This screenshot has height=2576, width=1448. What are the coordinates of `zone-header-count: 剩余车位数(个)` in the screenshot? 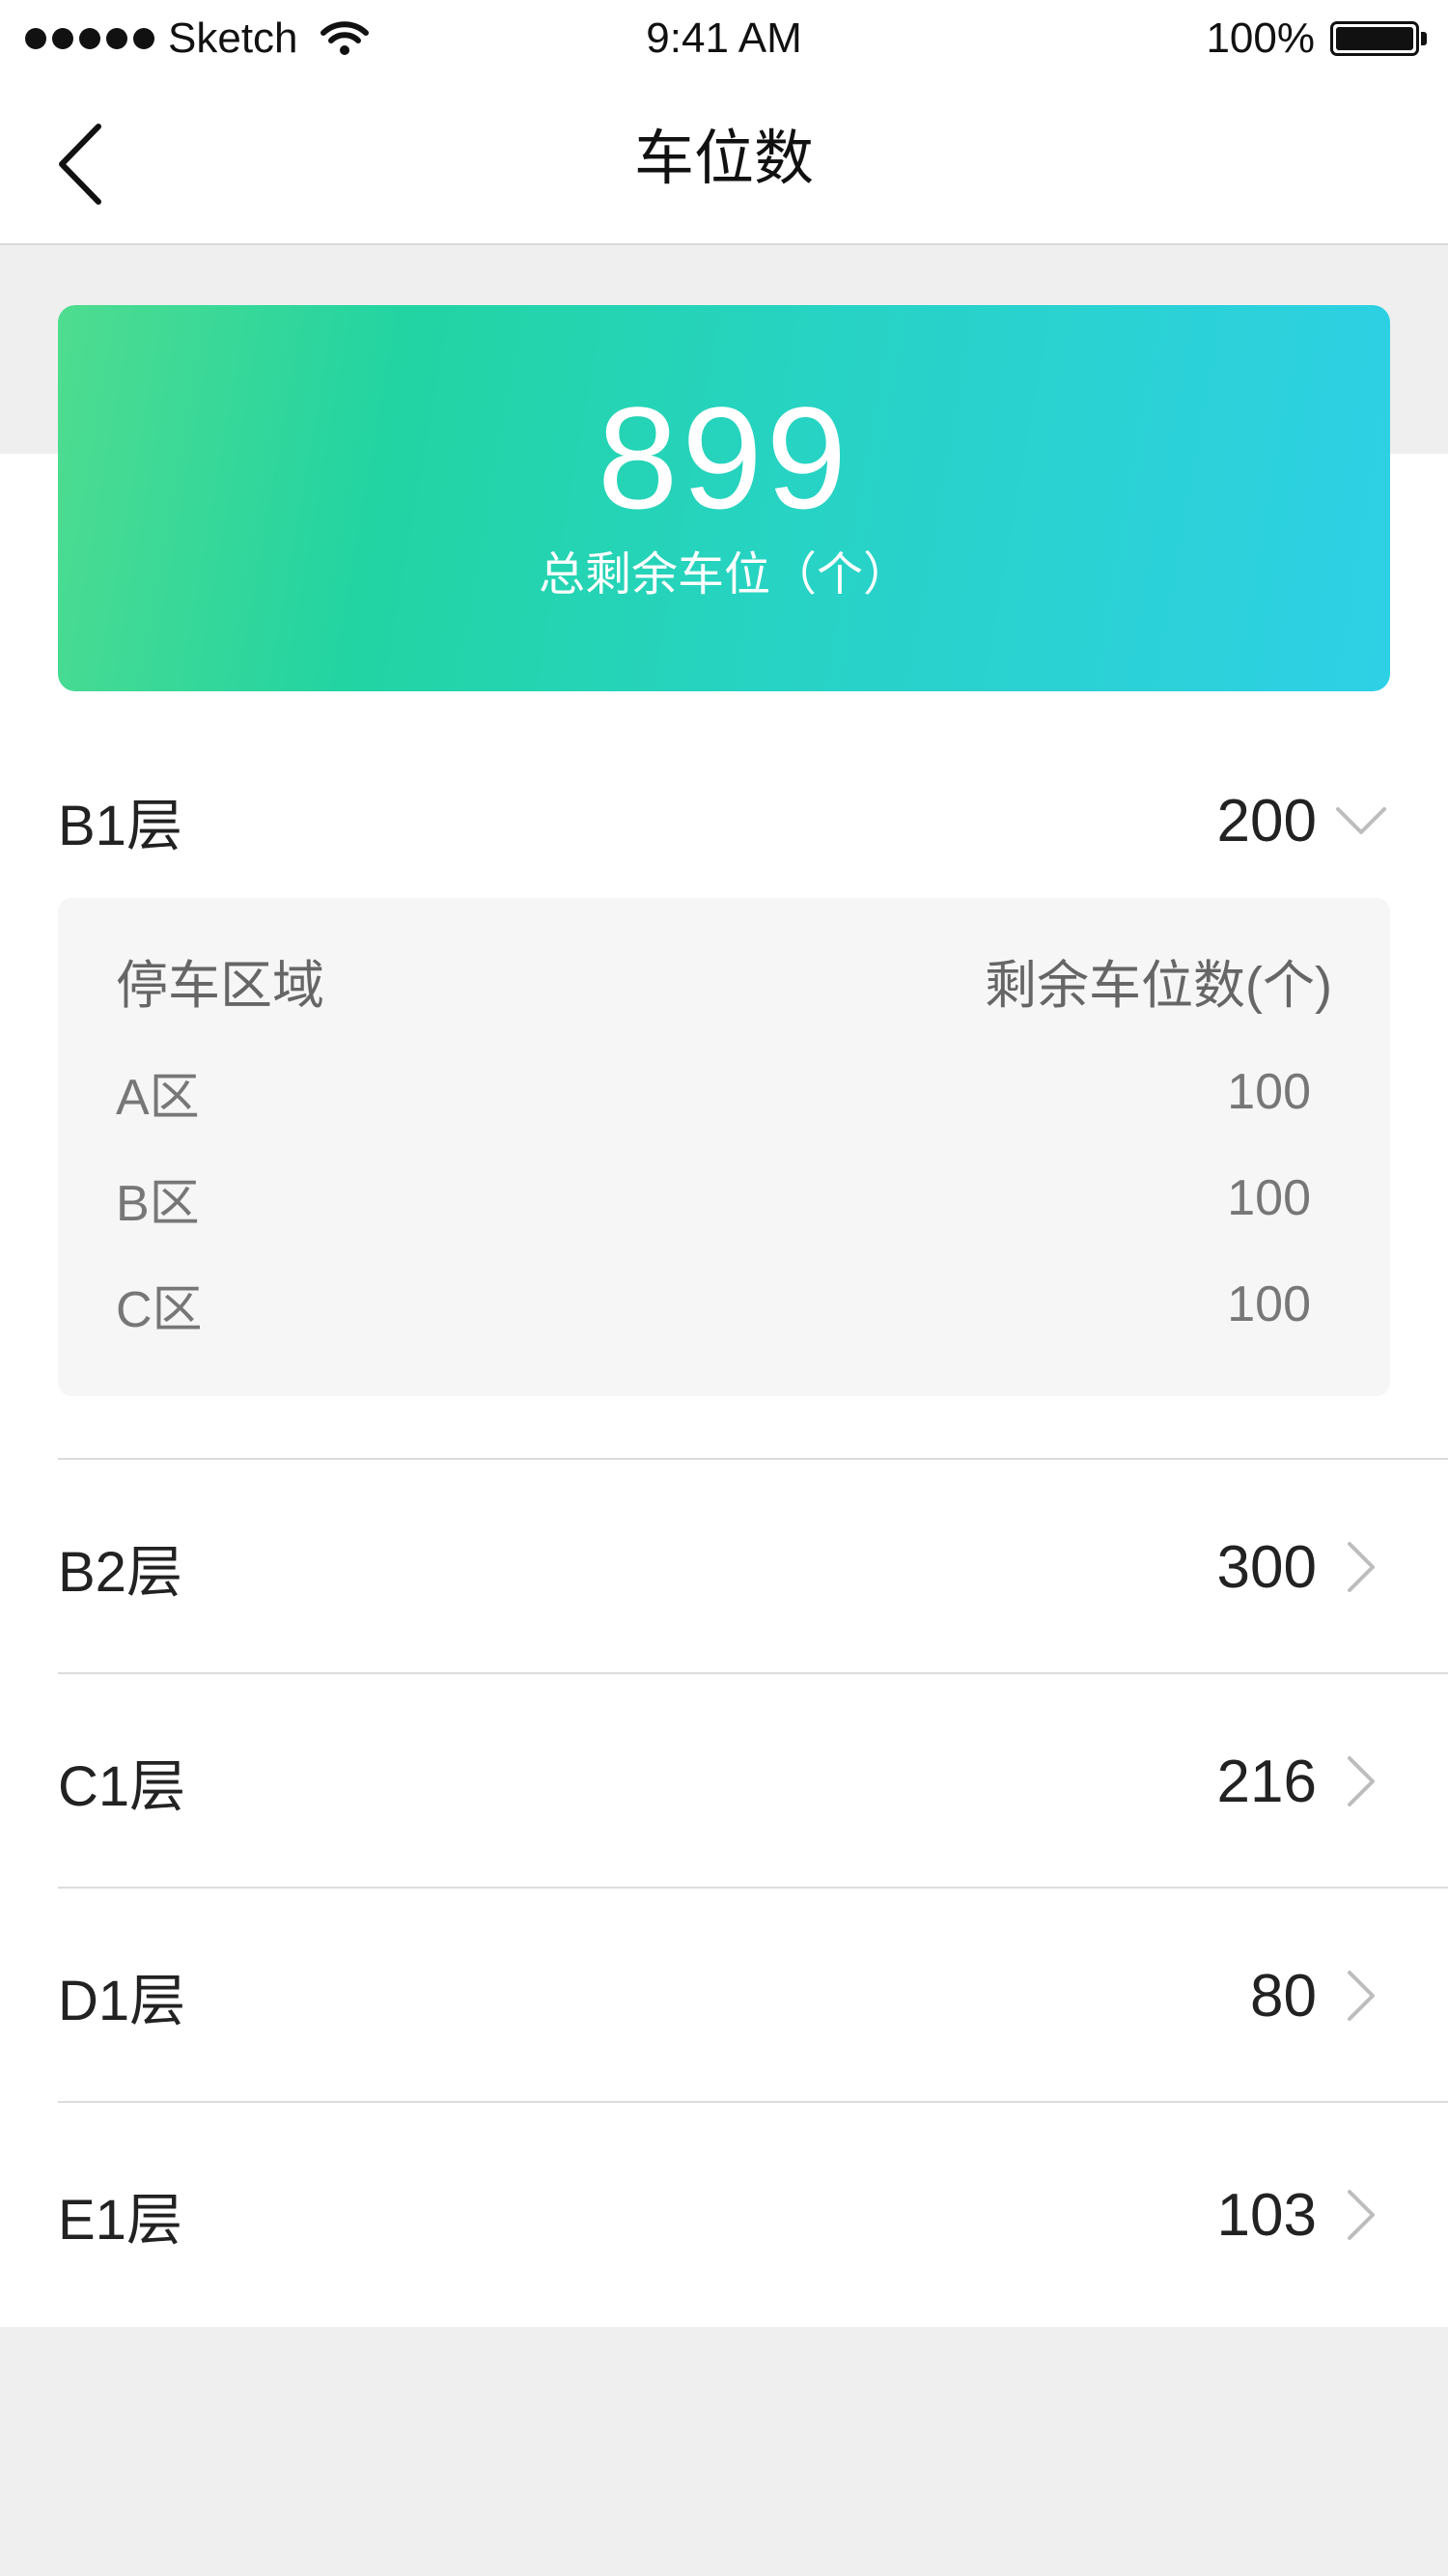 It's located at (1159, 986).